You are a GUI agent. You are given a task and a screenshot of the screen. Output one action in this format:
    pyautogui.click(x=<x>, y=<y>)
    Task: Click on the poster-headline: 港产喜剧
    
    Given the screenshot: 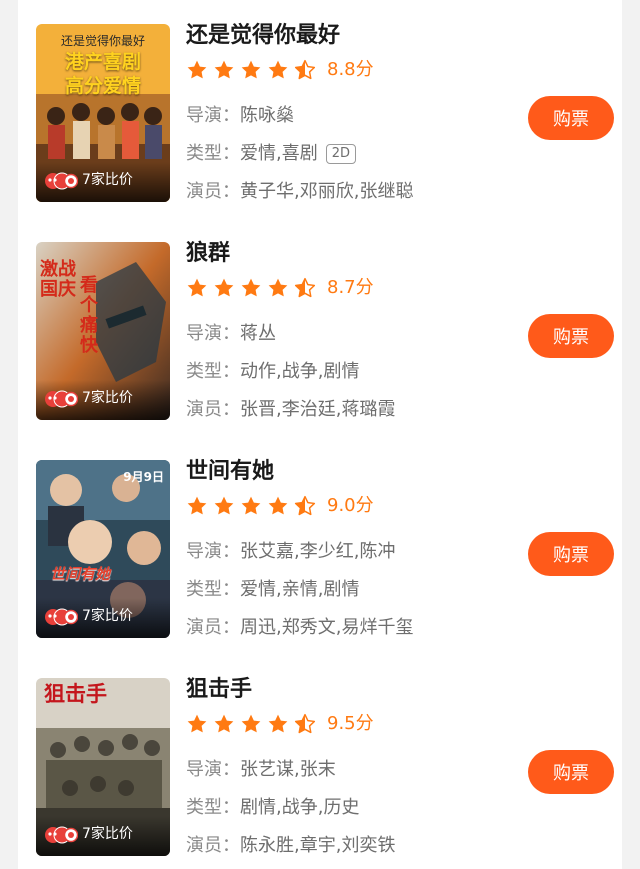 What is the action you would take?
    pyautogui.click(x=102, y=62)
    